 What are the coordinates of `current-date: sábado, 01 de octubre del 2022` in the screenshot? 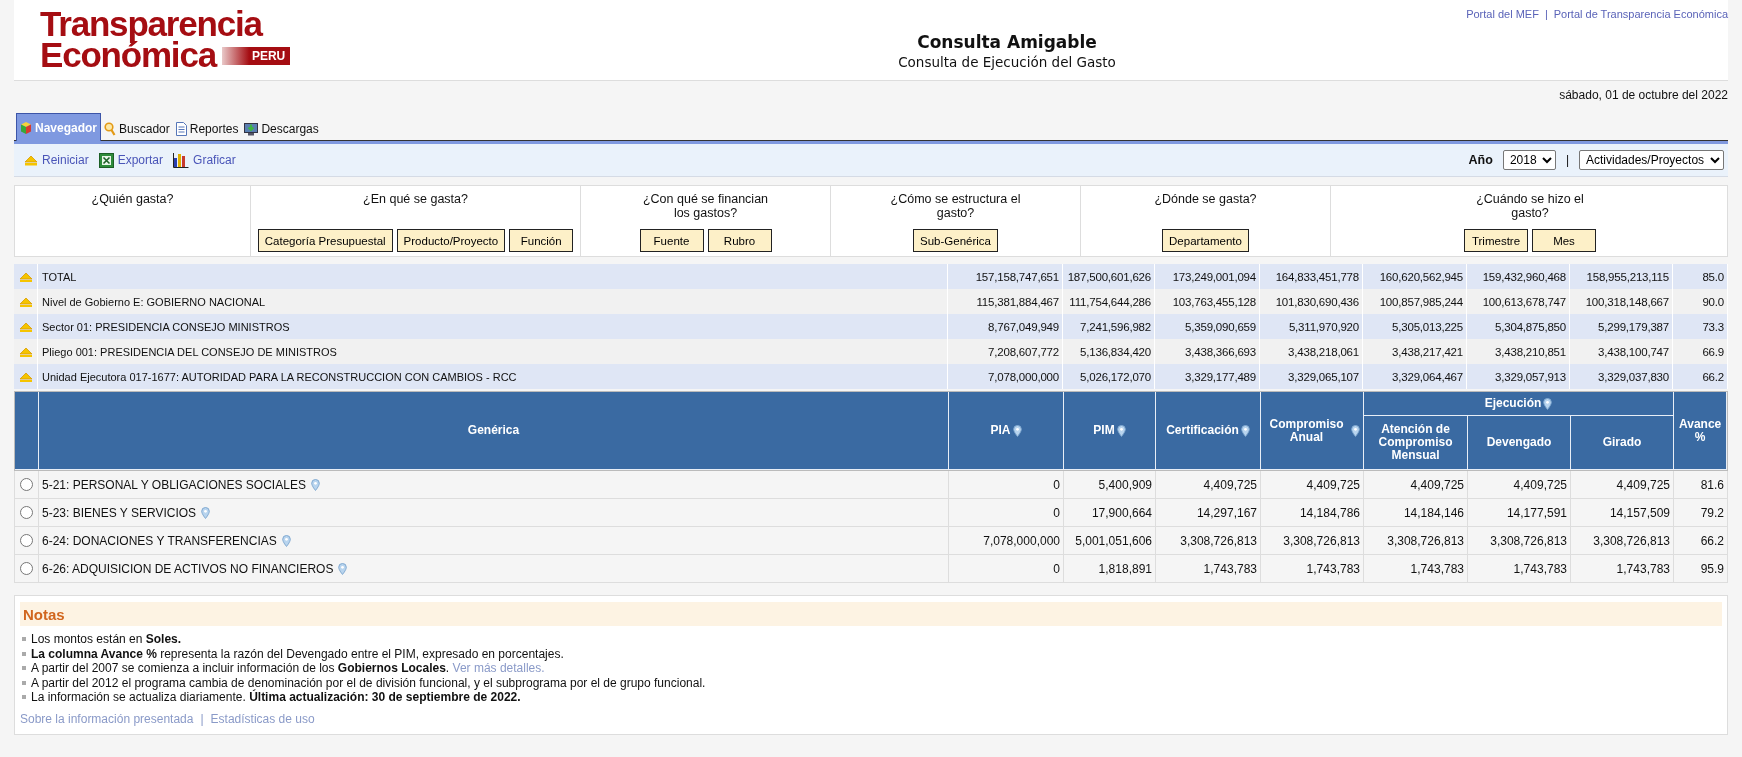 It's located at (1643, 95).